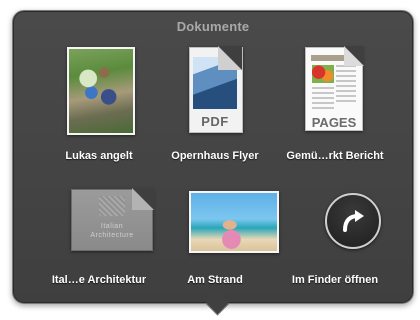 The image size is (420, 320). What do you see at coordinates (217, 303) in the screenshot?
I see `popup-pointer` at bounding box center [217, 303].